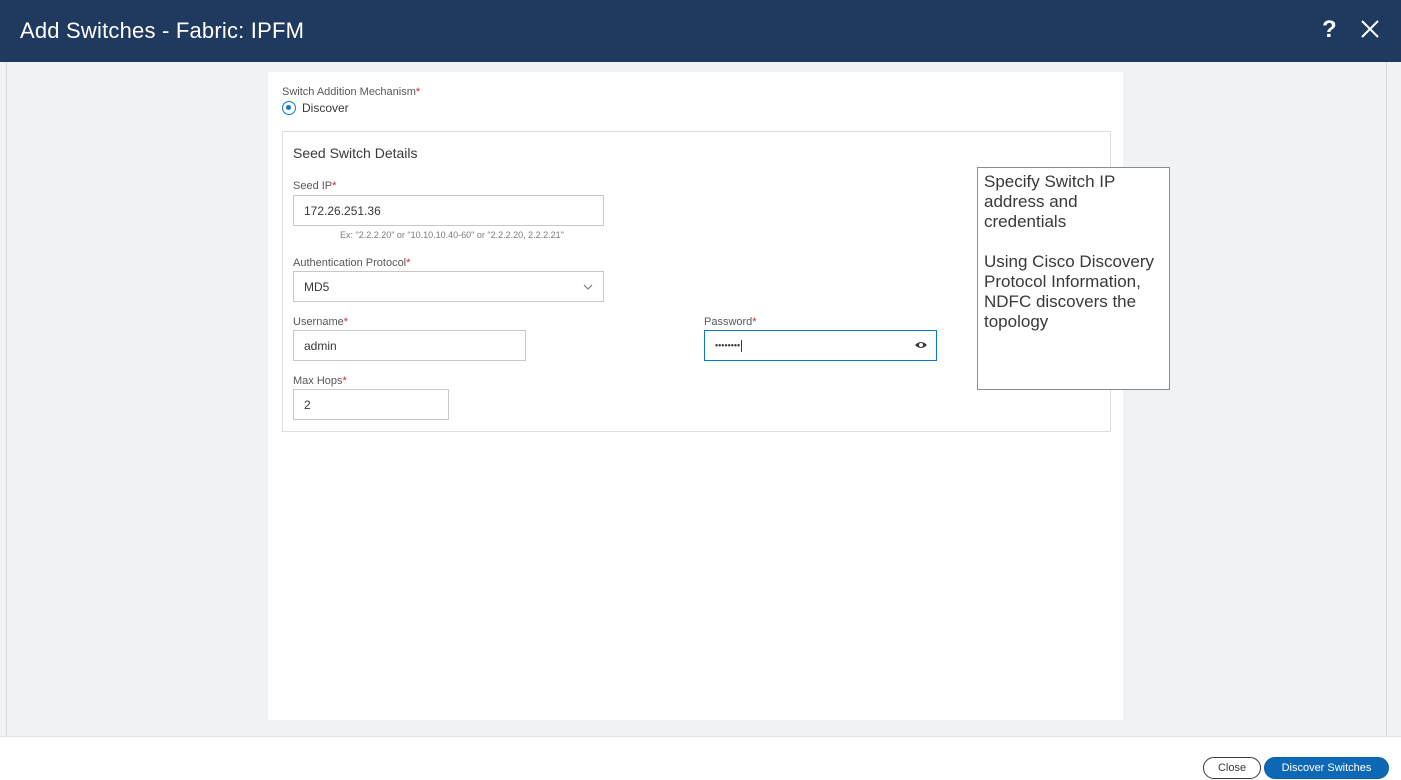  I want to click on seed-ip-input: 172.26.251.36, so click(448, 210).